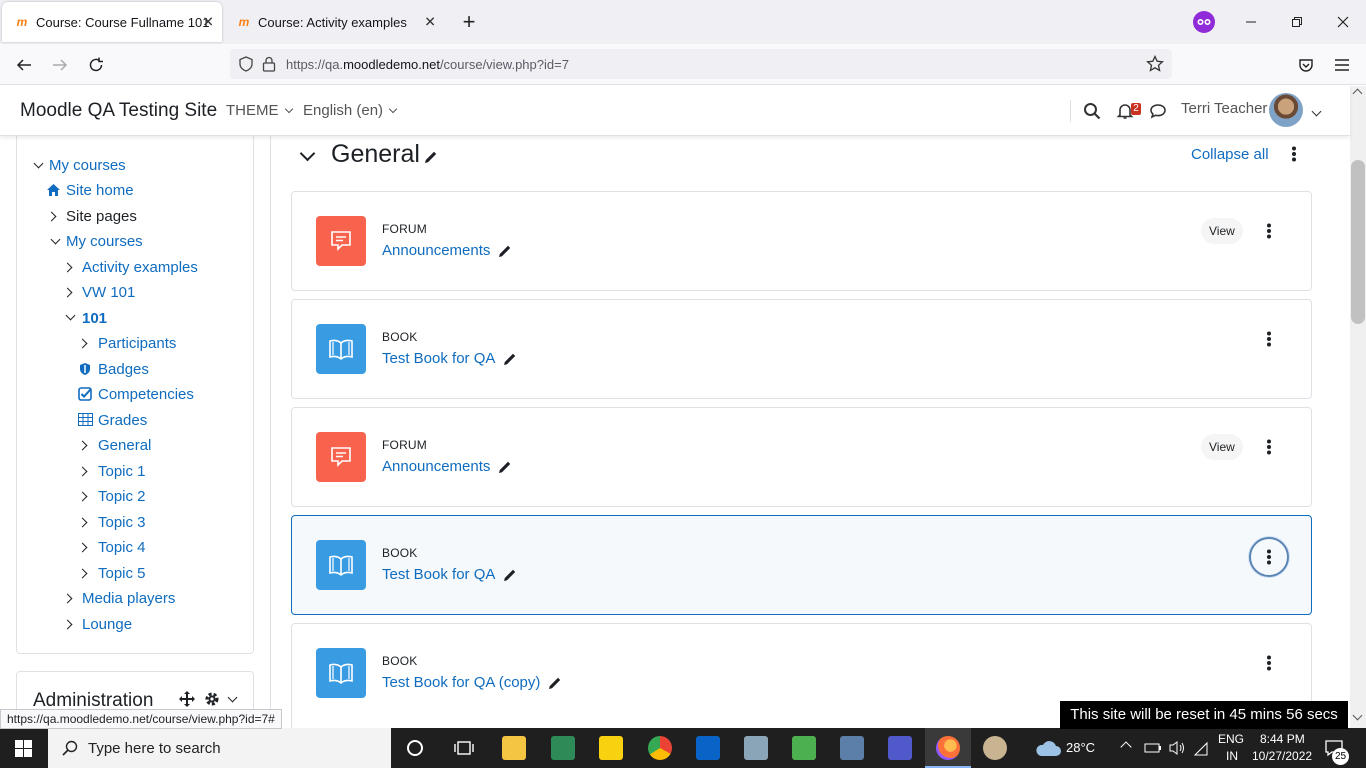 The width and height of the screenshot is (1366, 768). Describe the element at coordinates (708, 748) in the screenshot. I see `outlook-icon` at that location.